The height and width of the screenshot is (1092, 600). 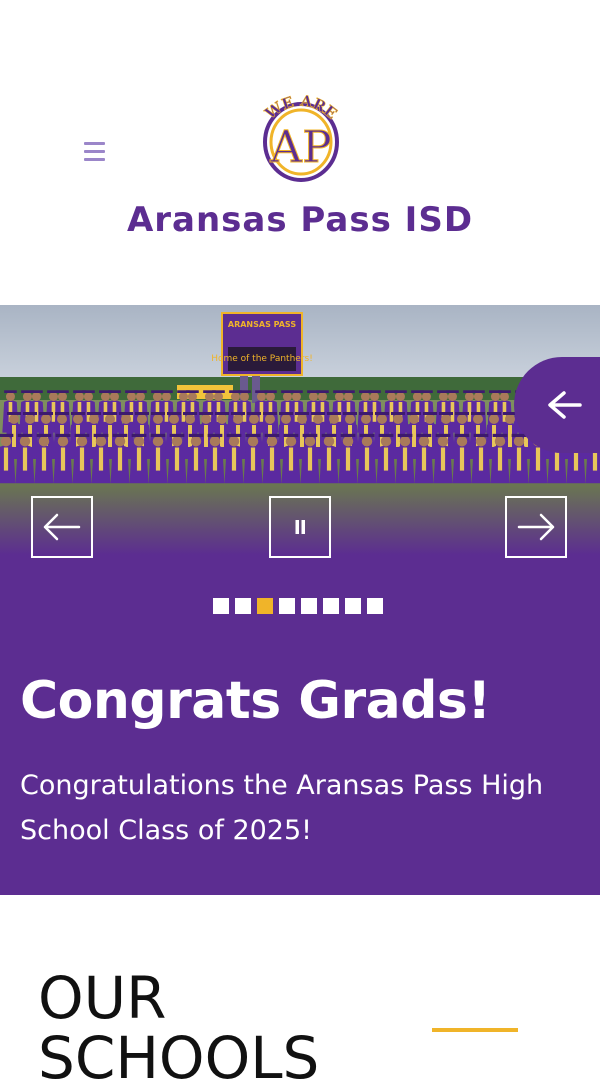 What do you see at coordinates (262, 324) in the screenshot?
I see `photo-sign-top: ARANSAS PASS` at bounding box center [262, 324].